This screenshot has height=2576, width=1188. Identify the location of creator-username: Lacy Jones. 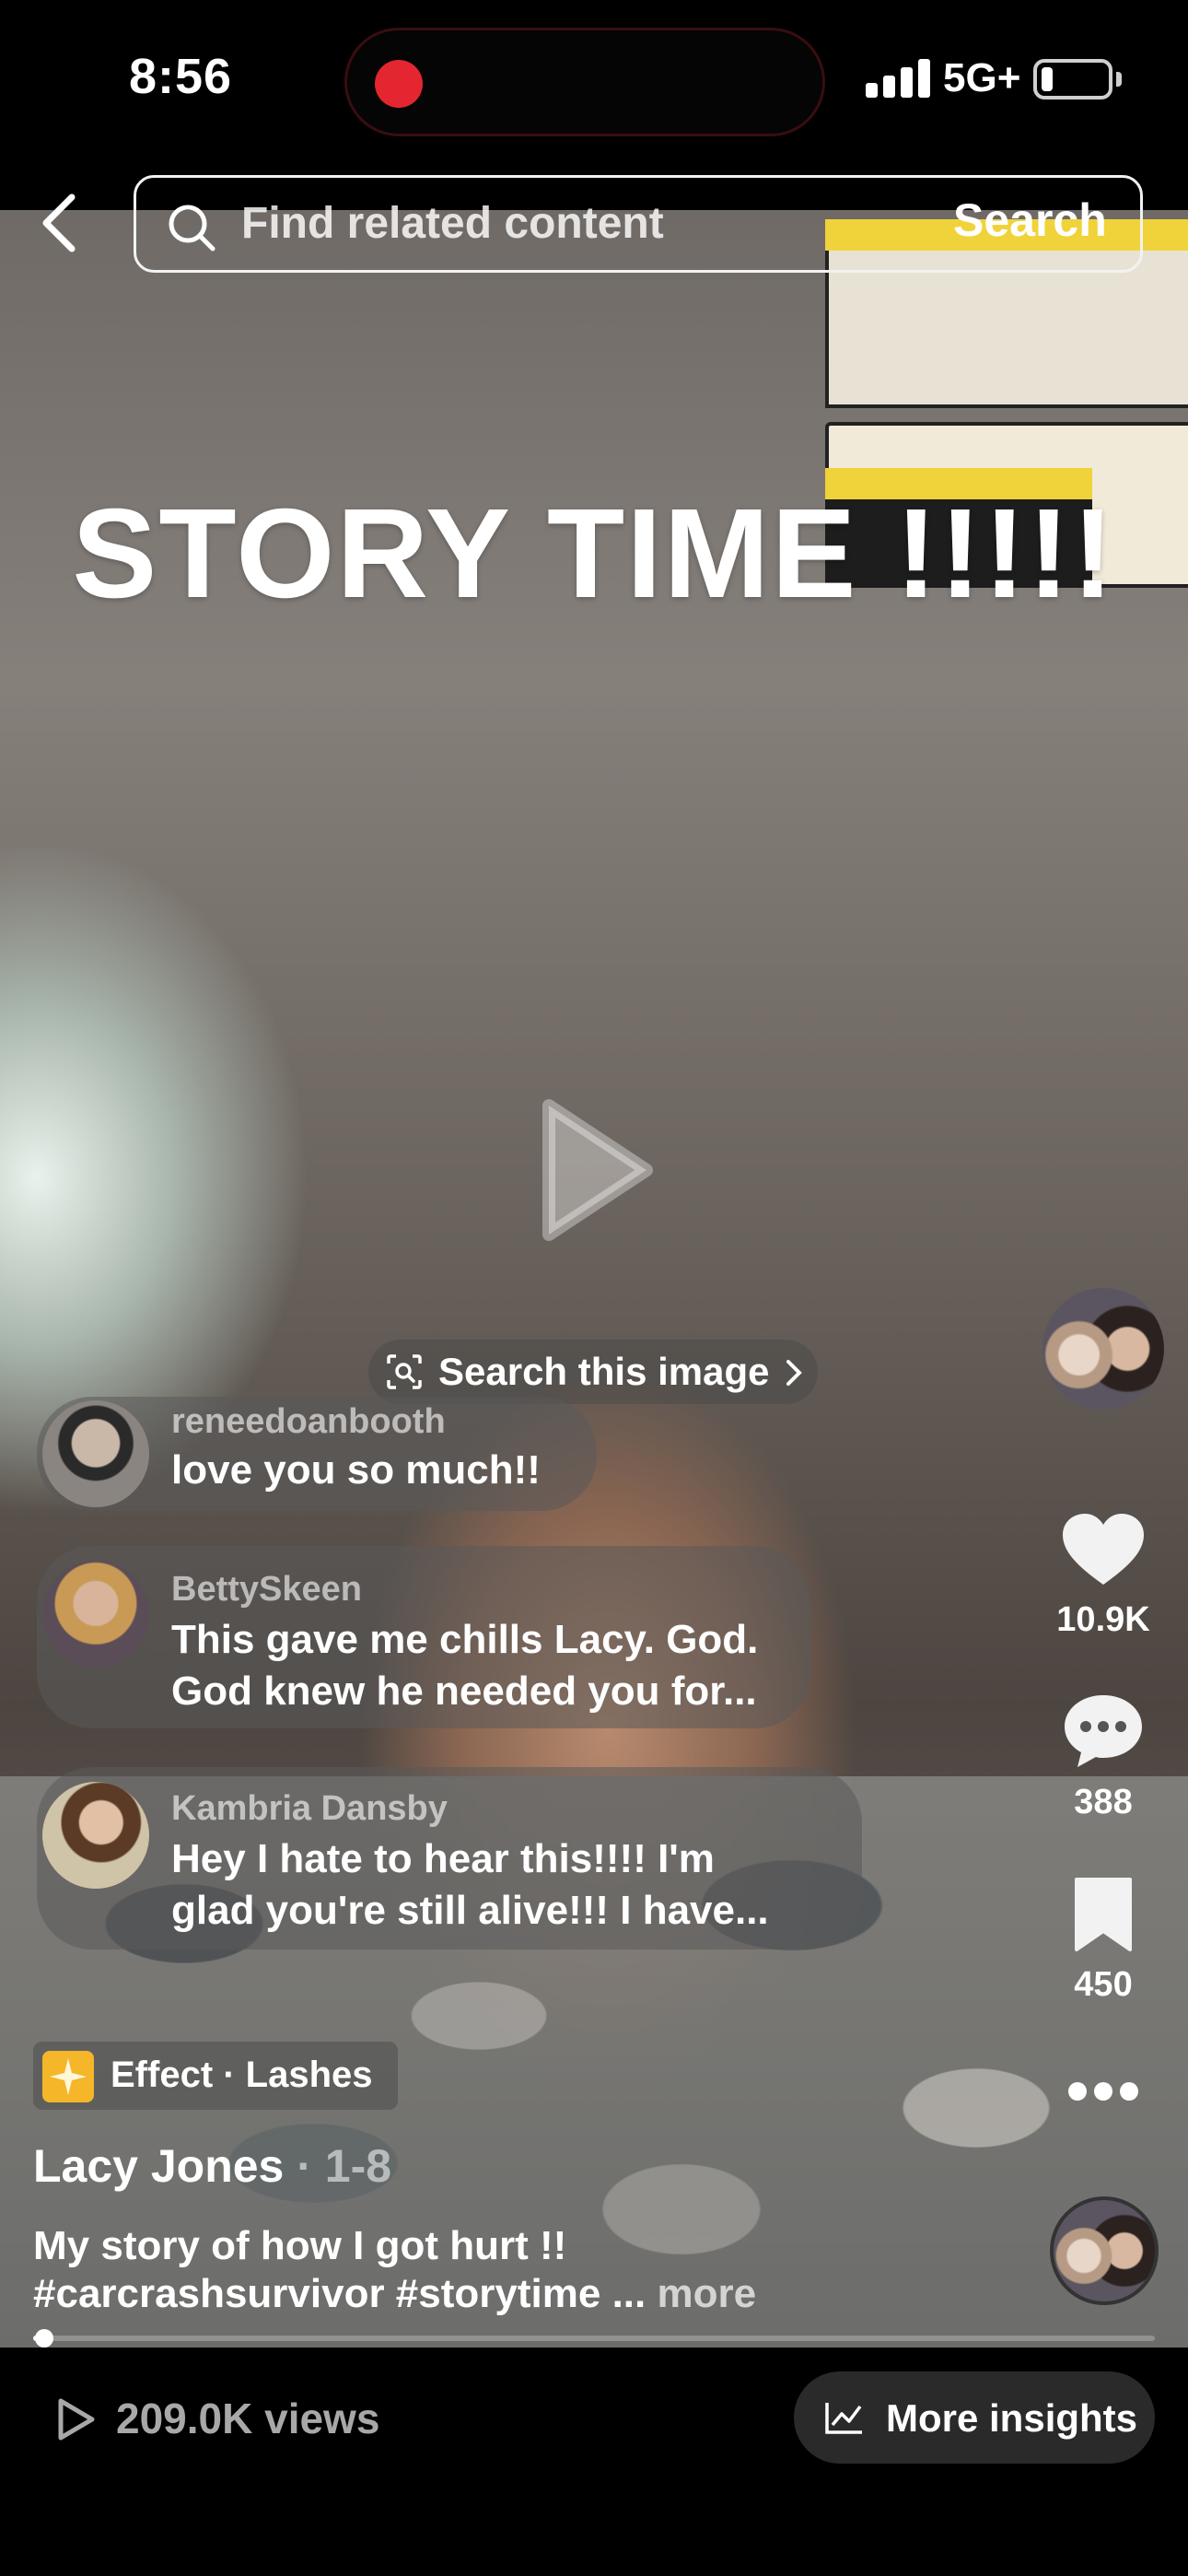
(158, 2166).